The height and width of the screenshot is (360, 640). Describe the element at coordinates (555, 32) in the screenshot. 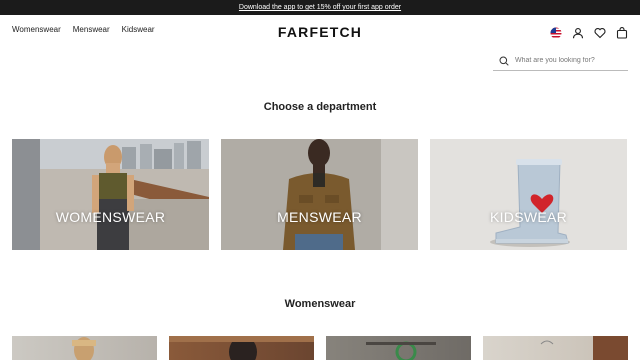

I see `us-flag-icon` at that location.